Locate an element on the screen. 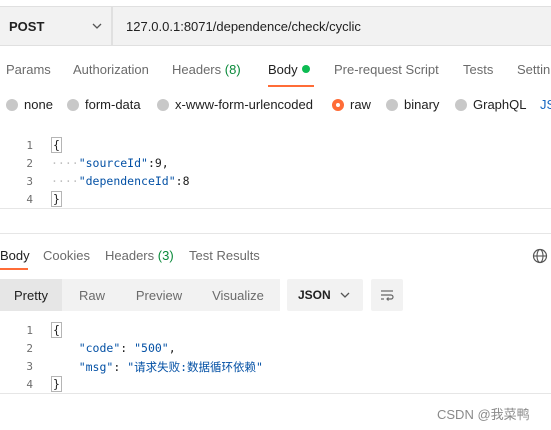 The image size is (551, 430). response-tab-body: Body is located at coordinates (15, 255).